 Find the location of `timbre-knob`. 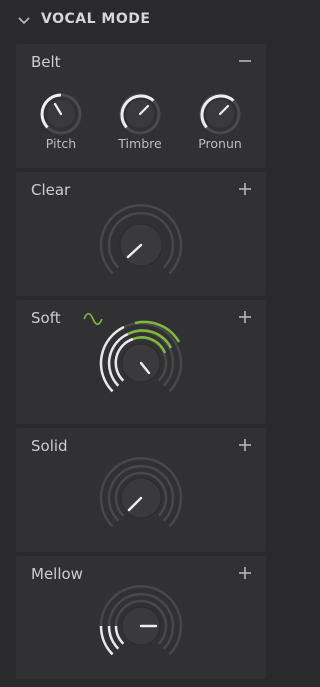

timbre-knob is located at coordinates (140, 114).